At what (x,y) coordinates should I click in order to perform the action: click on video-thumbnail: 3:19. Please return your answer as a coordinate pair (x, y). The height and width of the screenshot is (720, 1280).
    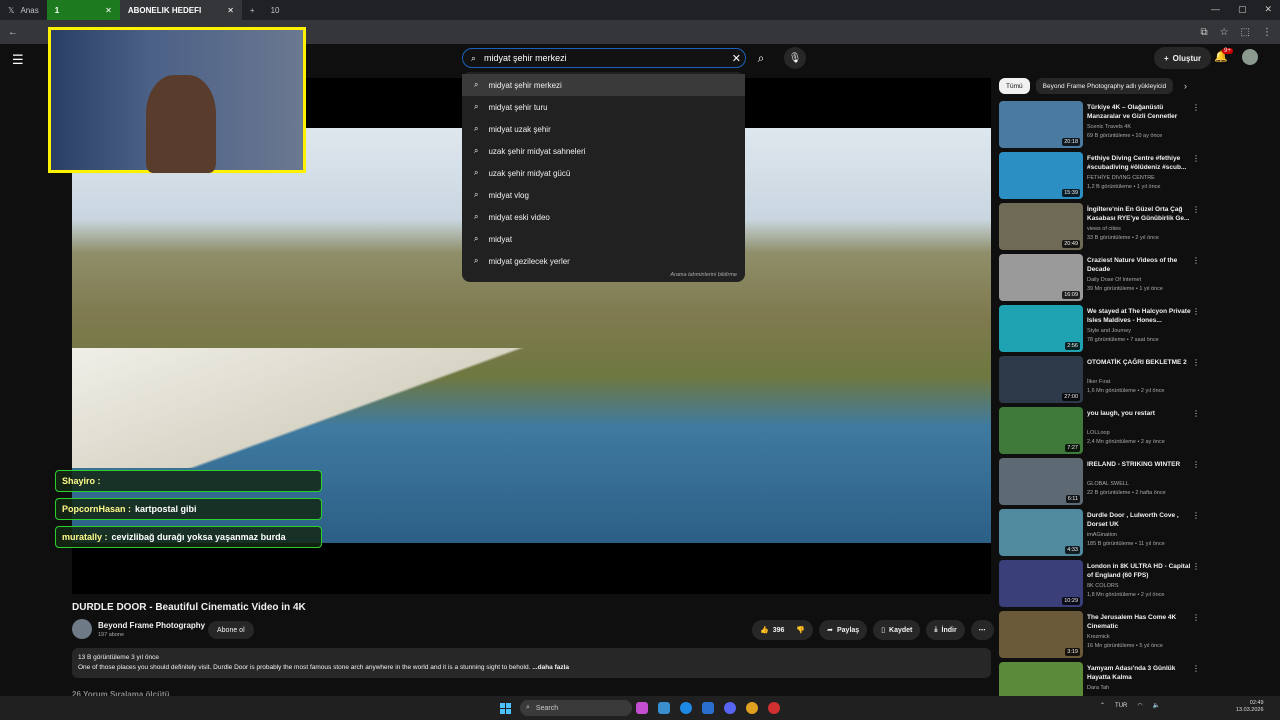
    Looking at the image, I should click on (1041, 634).